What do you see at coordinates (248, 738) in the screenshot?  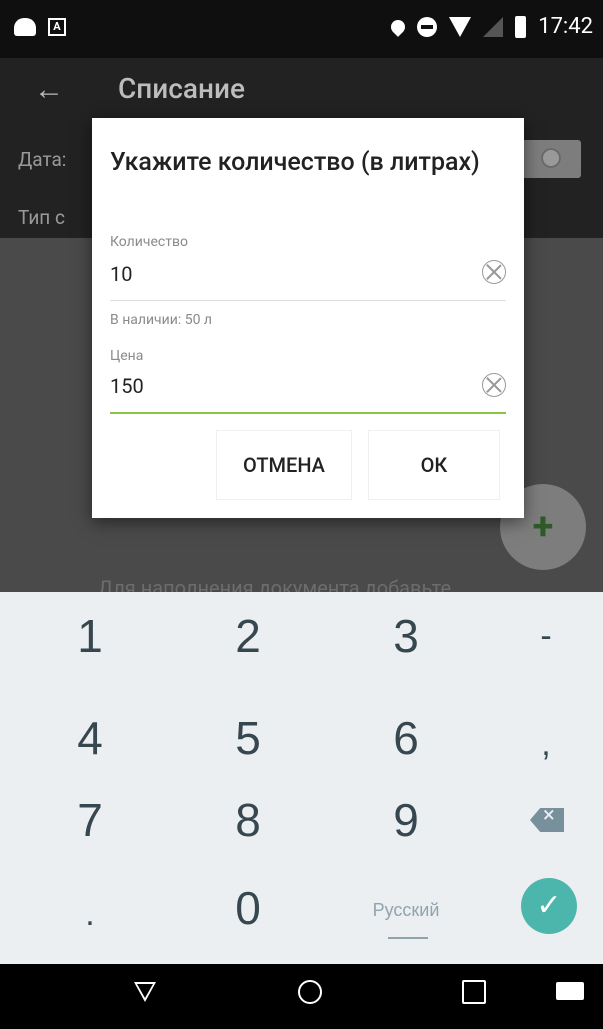 I see `key-5: 5` at bounding box center [248, 738].